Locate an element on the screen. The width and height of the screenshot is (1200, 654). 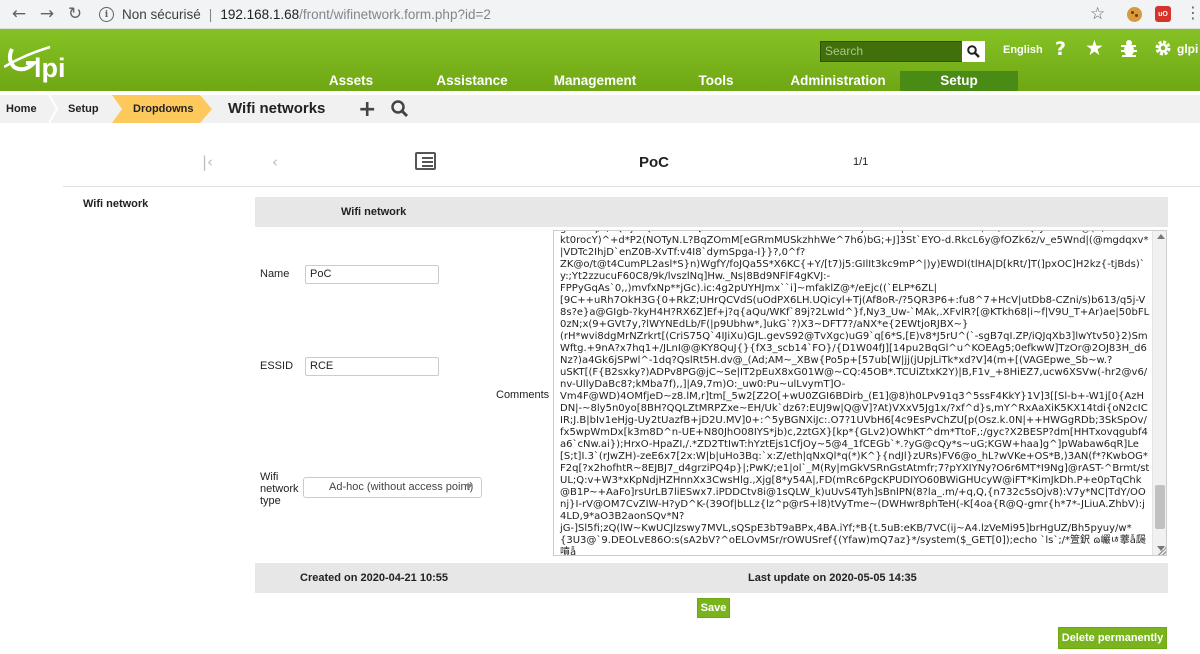
breadcrumb-separator is located at coordinates (53, 109).